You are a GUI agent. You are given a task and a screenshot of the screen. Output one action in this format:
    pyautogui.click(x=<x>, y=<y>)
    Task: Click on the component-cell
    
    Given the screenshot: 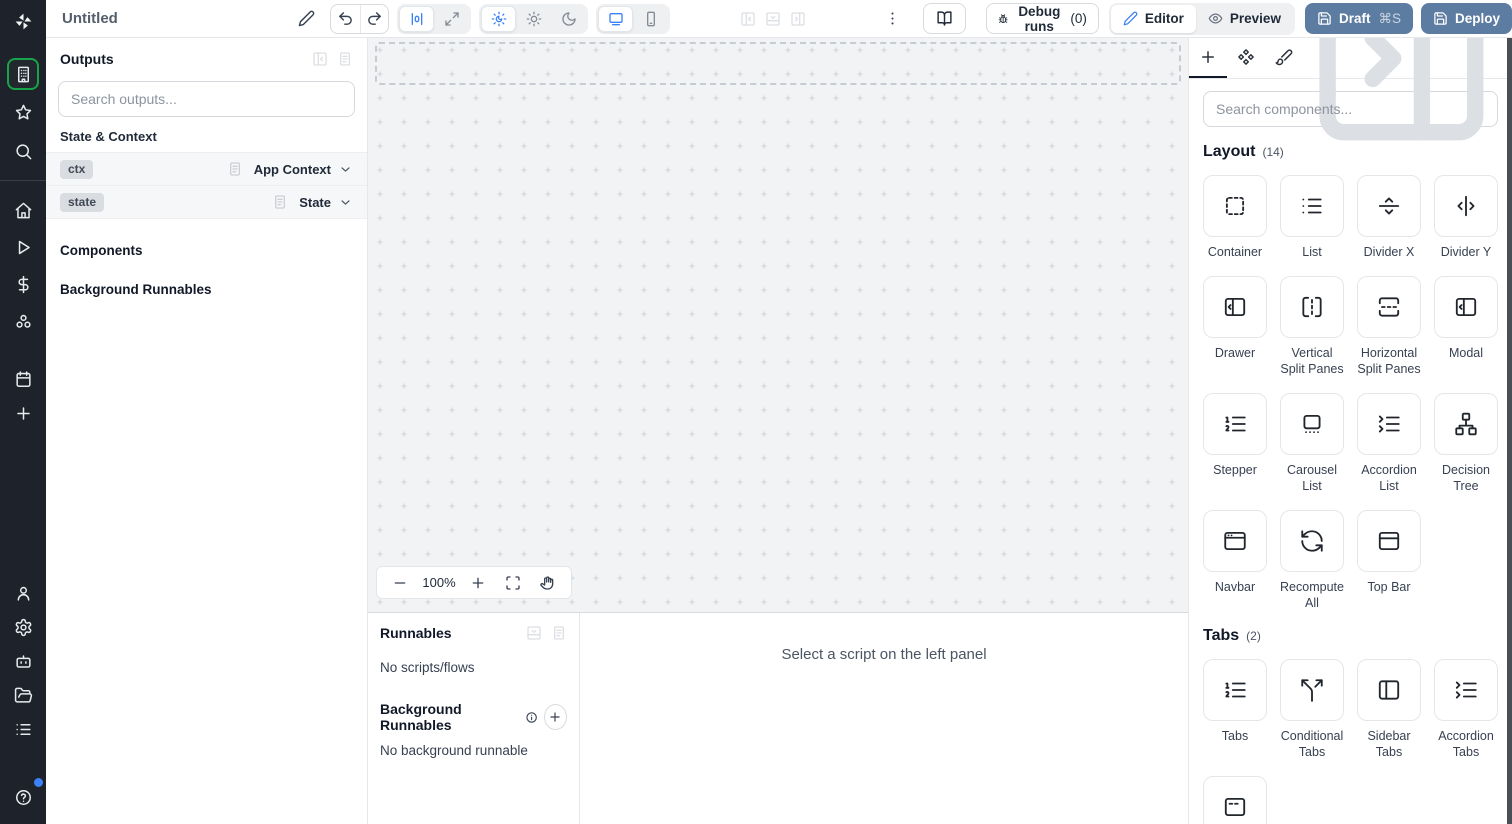 What is the action you would take?
    pyautogui.click(x=1235, y=800)
    